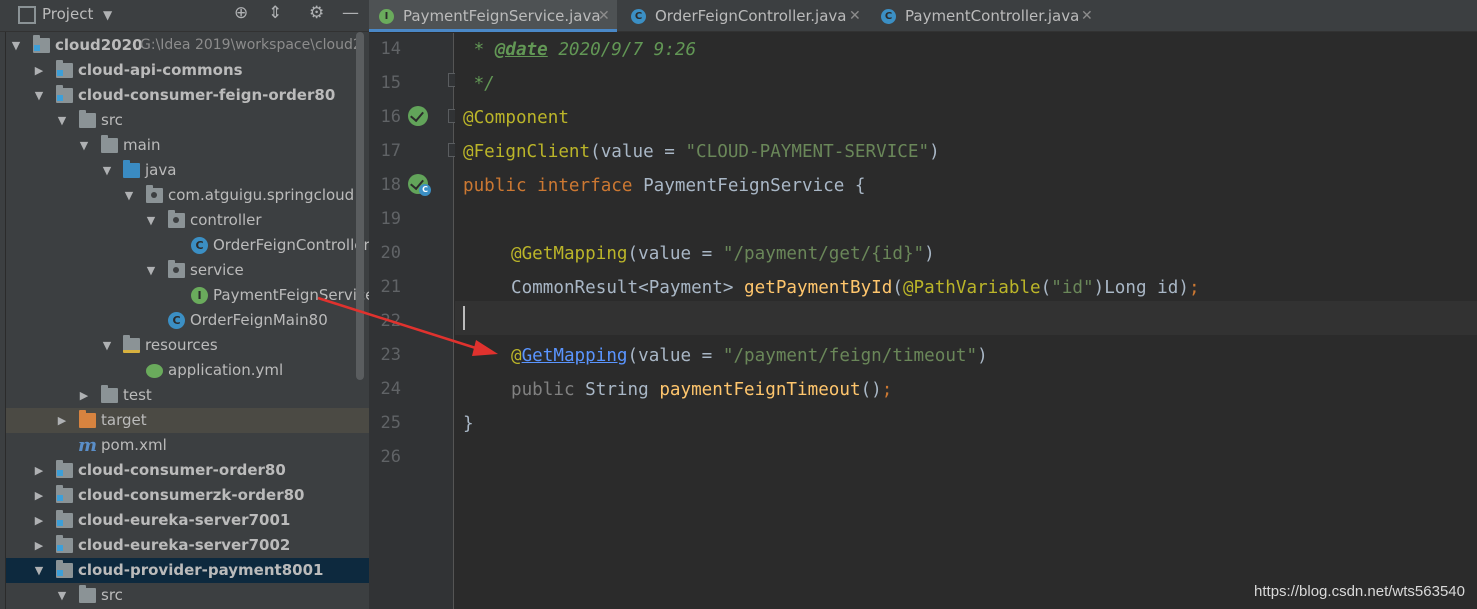 This screenshot has height=609, width=1477. I want to click on tree-item-cloud-eureka-server7002: ▶ cloud-eureka-server7002, so click(187, 545).